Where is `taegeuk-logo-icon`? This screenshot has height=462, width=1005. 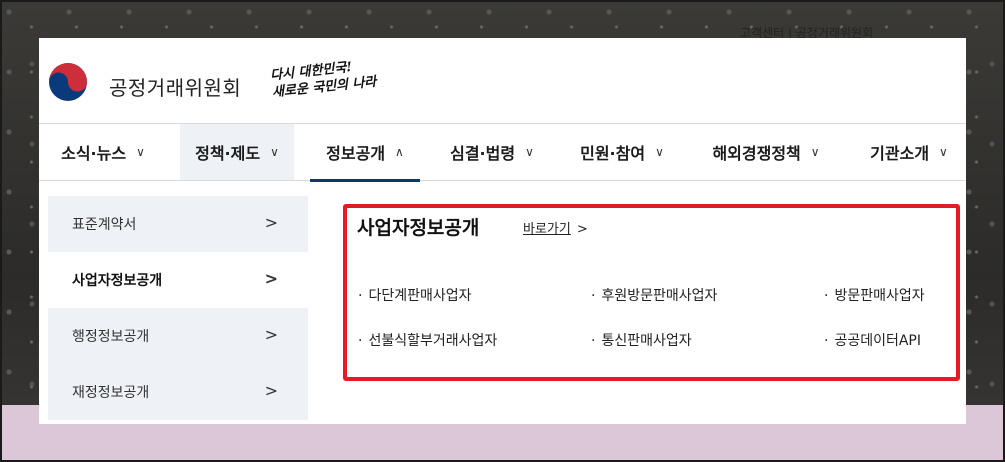
taegeuk-logo-icon is located at coordinates (68, 82).